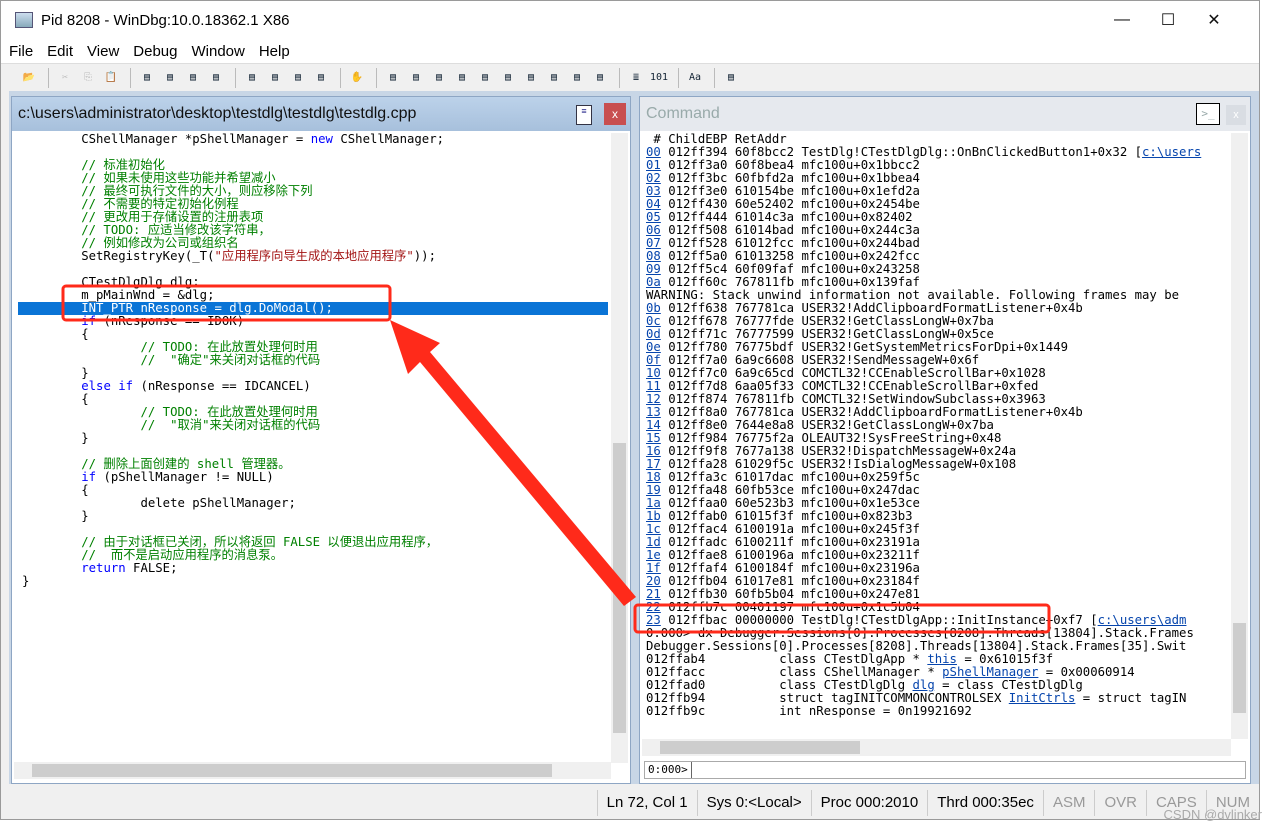 The image size is (1266, 824). Describe the element at coordinates (842, 618) in the screenshot. I see `annotation-box-frame` at that location.